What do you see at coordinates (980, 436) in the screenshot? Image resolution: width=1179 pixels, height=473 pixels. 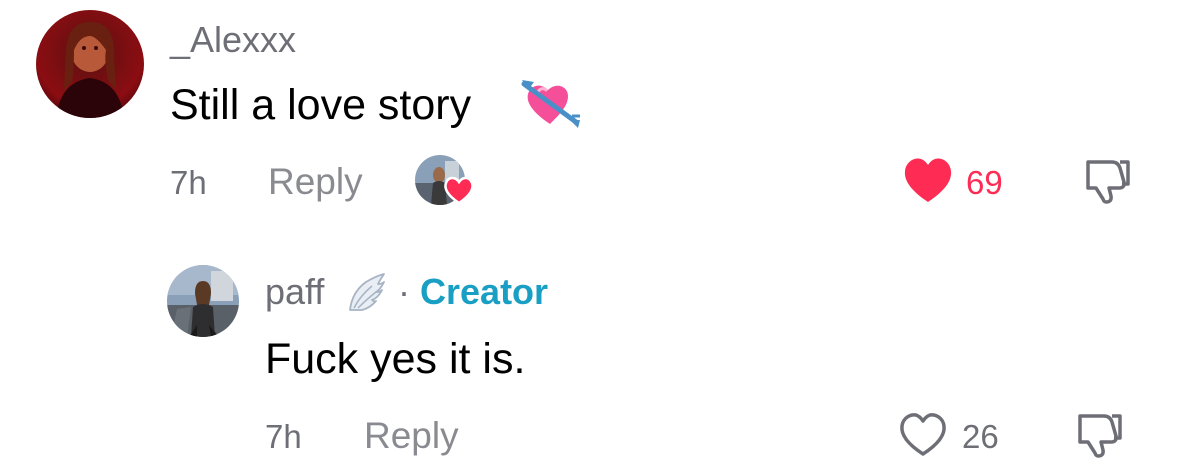 I see `like-count: 26` at bounding box center [980, 436].